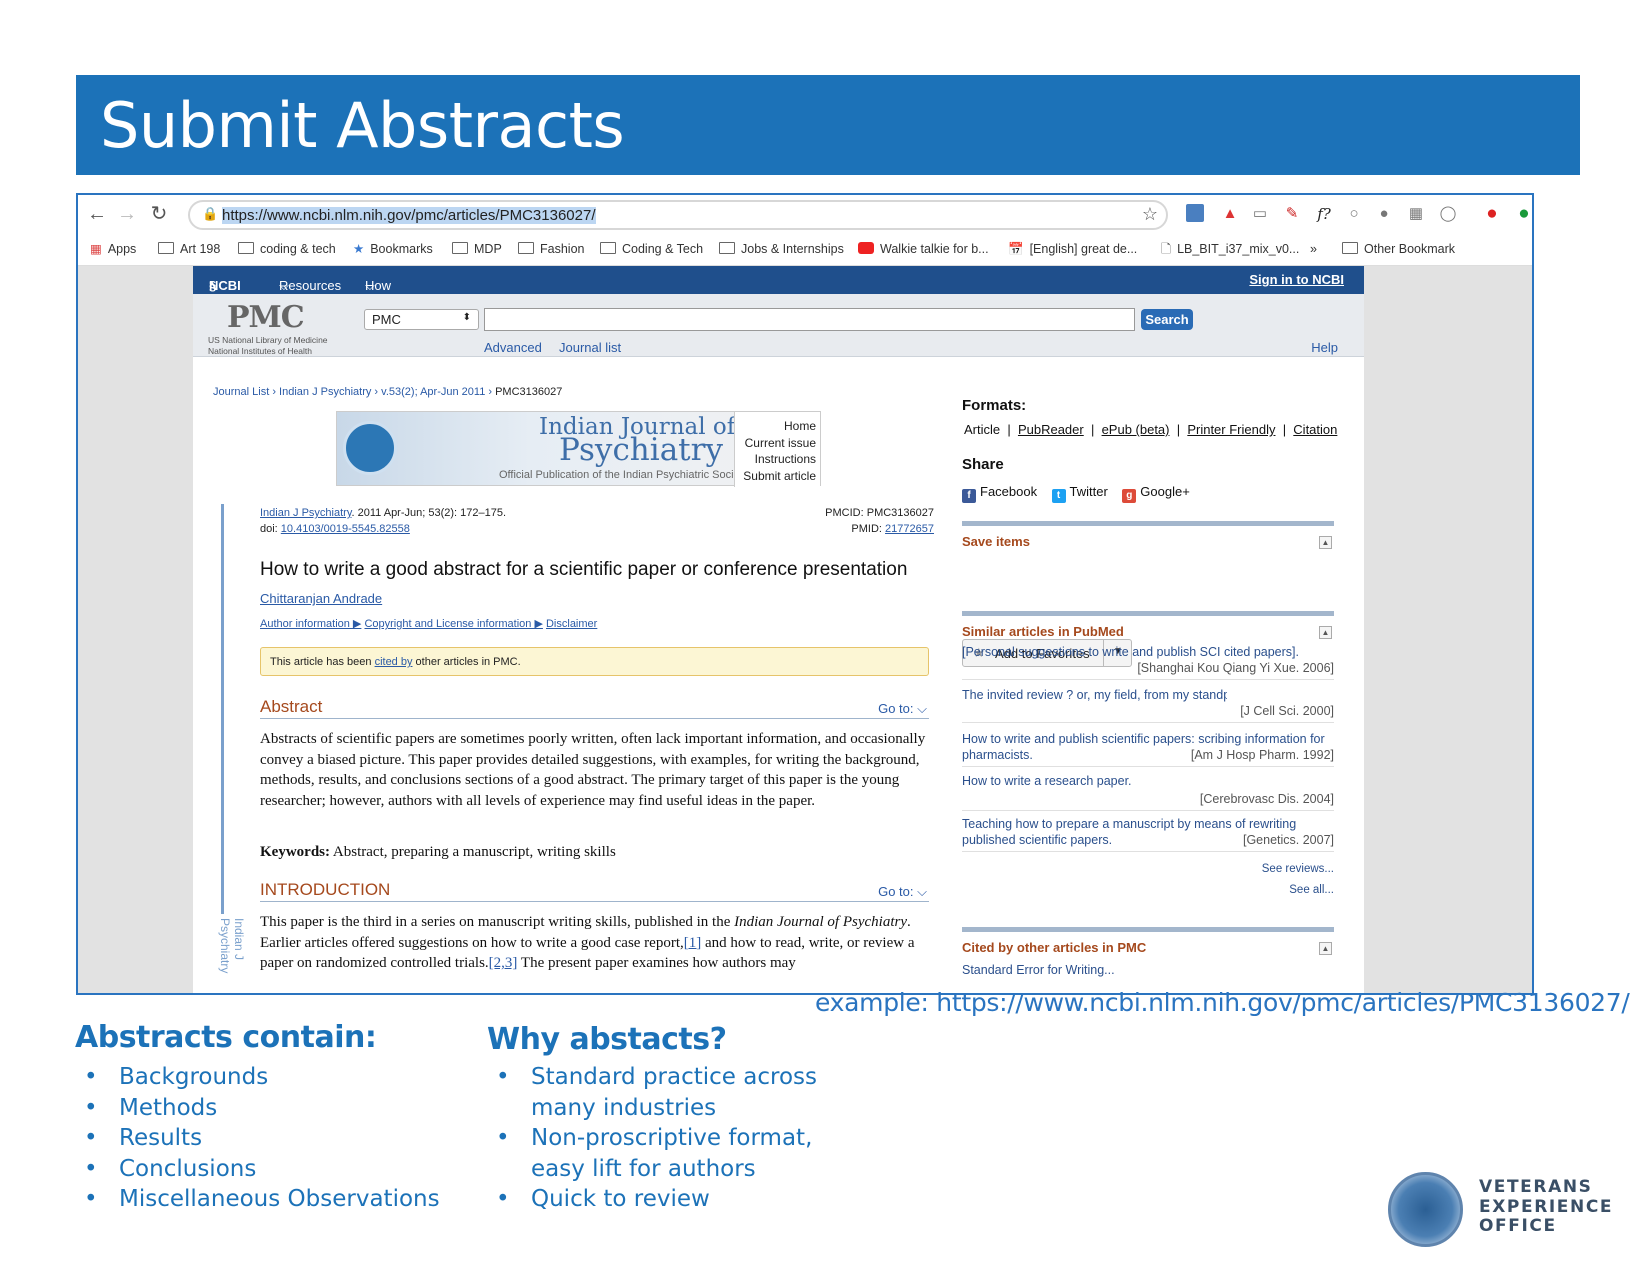 The image size is (1650, 1275). Describe the element at coordinates (97, 214) in the screenshot. I see `back-icon: ←` at that location.